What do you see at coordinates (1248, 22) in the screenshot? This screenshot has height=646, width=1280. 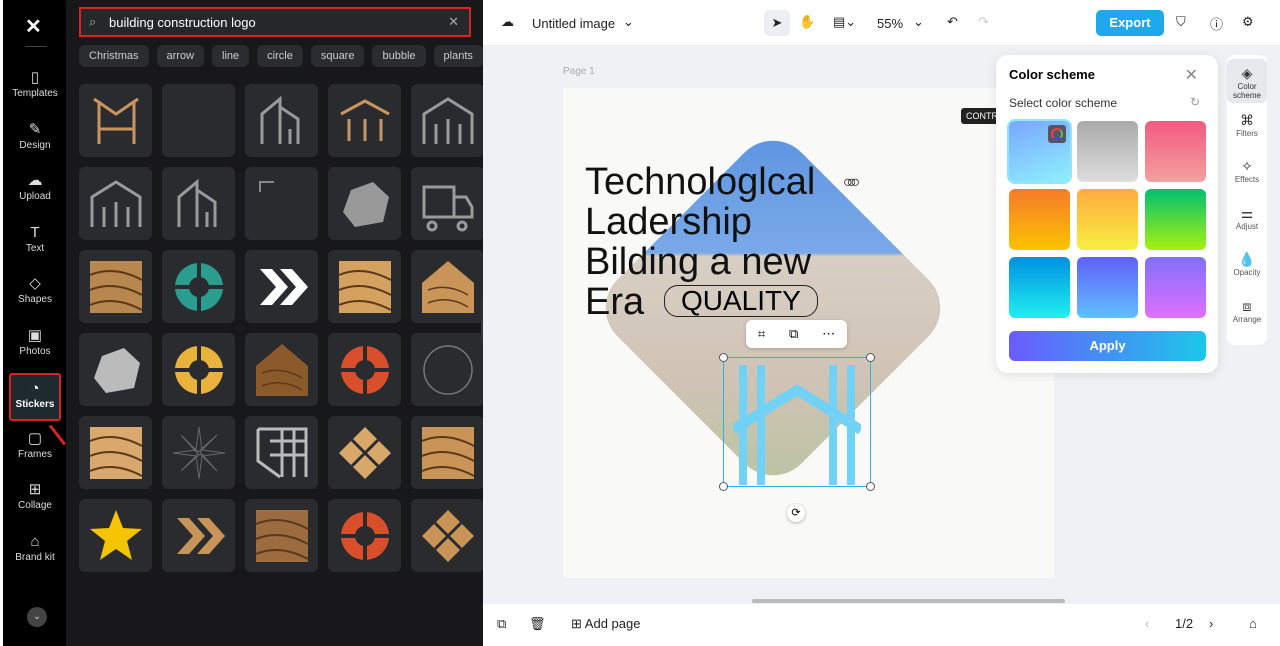 I see `settings-icon: ⚙` at bounding box center [1248, 22].